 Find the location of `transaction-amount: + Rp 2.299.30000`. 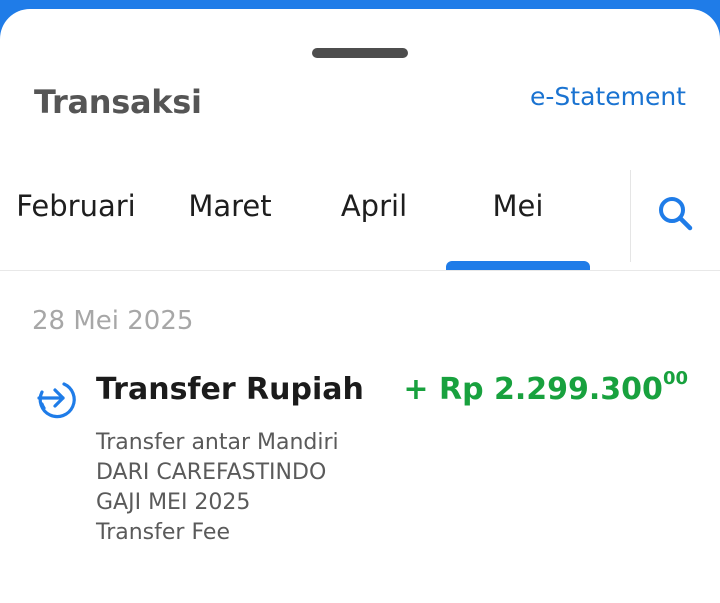

transaction-amount: + Rp 2.299.30000 is located at coordinates (545, 387).